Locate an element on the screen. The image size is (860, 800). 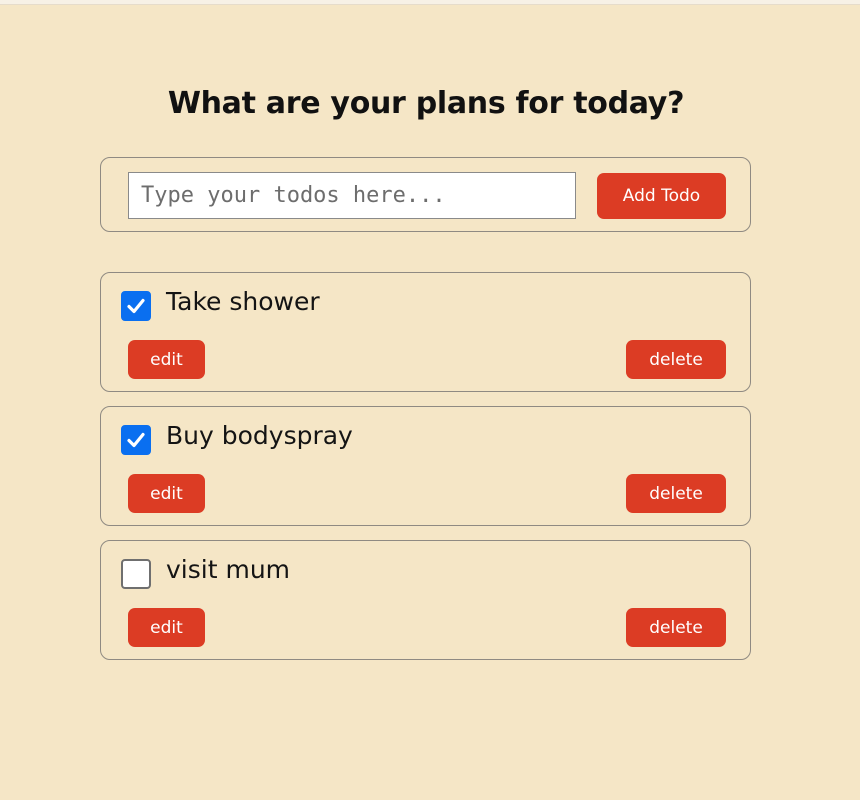
todo-item: Take shower edit delete is located at coordinates (425, 332).